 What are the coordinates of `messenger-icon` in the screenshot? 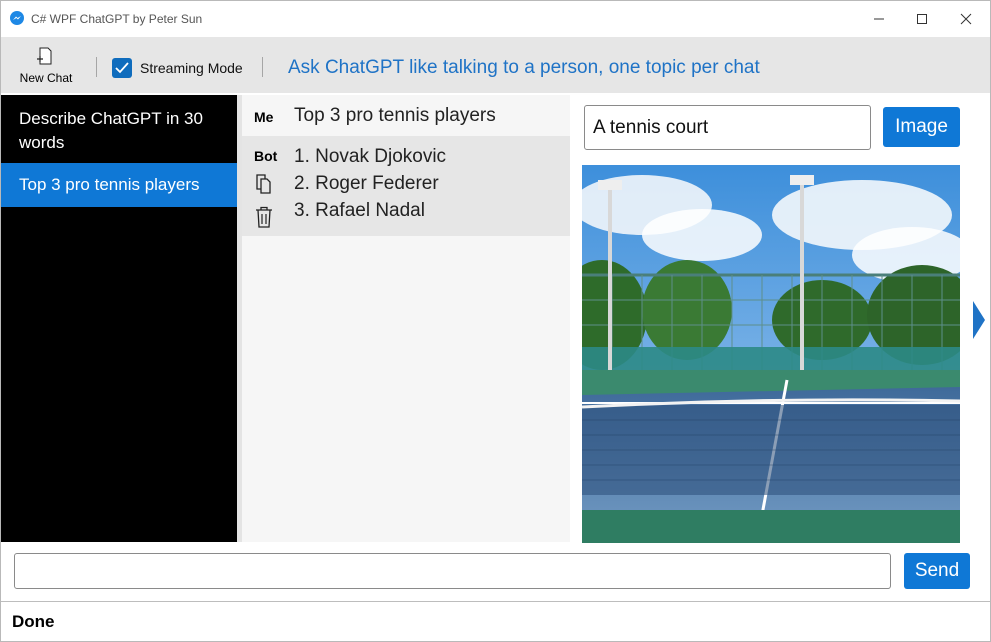 It's located at (17, 18).